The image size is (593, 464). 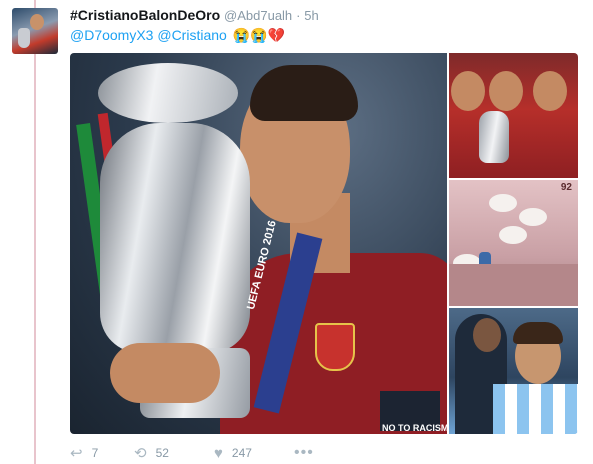 What do you see at coordinates (513, 285) in the screenshot?
I see `cartoon-ground` at bounding box center [513, 285].